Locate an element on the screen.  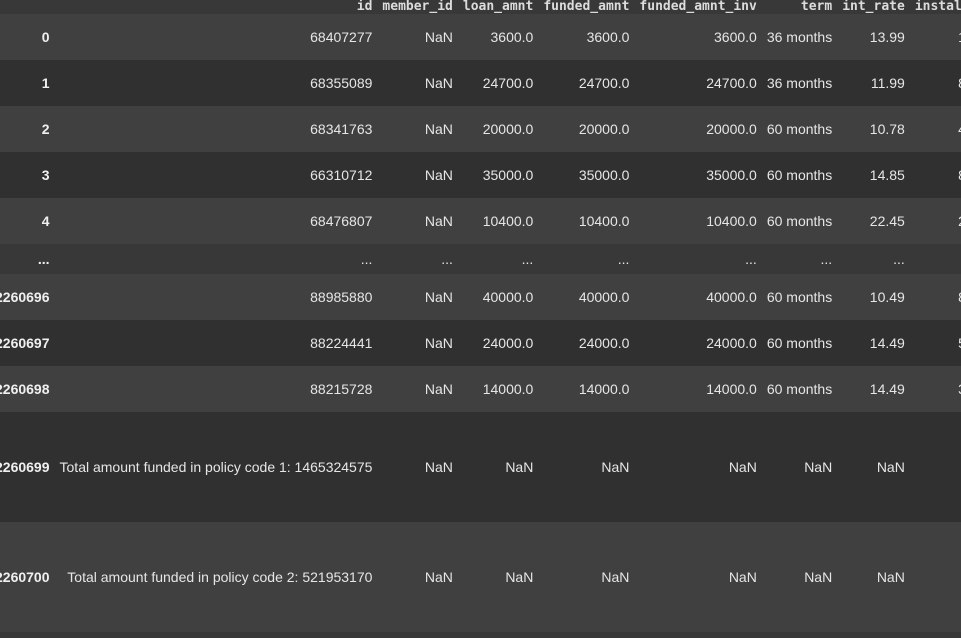
cell-loan-amnt: 24000.0 is located at coordinates (508, 343).